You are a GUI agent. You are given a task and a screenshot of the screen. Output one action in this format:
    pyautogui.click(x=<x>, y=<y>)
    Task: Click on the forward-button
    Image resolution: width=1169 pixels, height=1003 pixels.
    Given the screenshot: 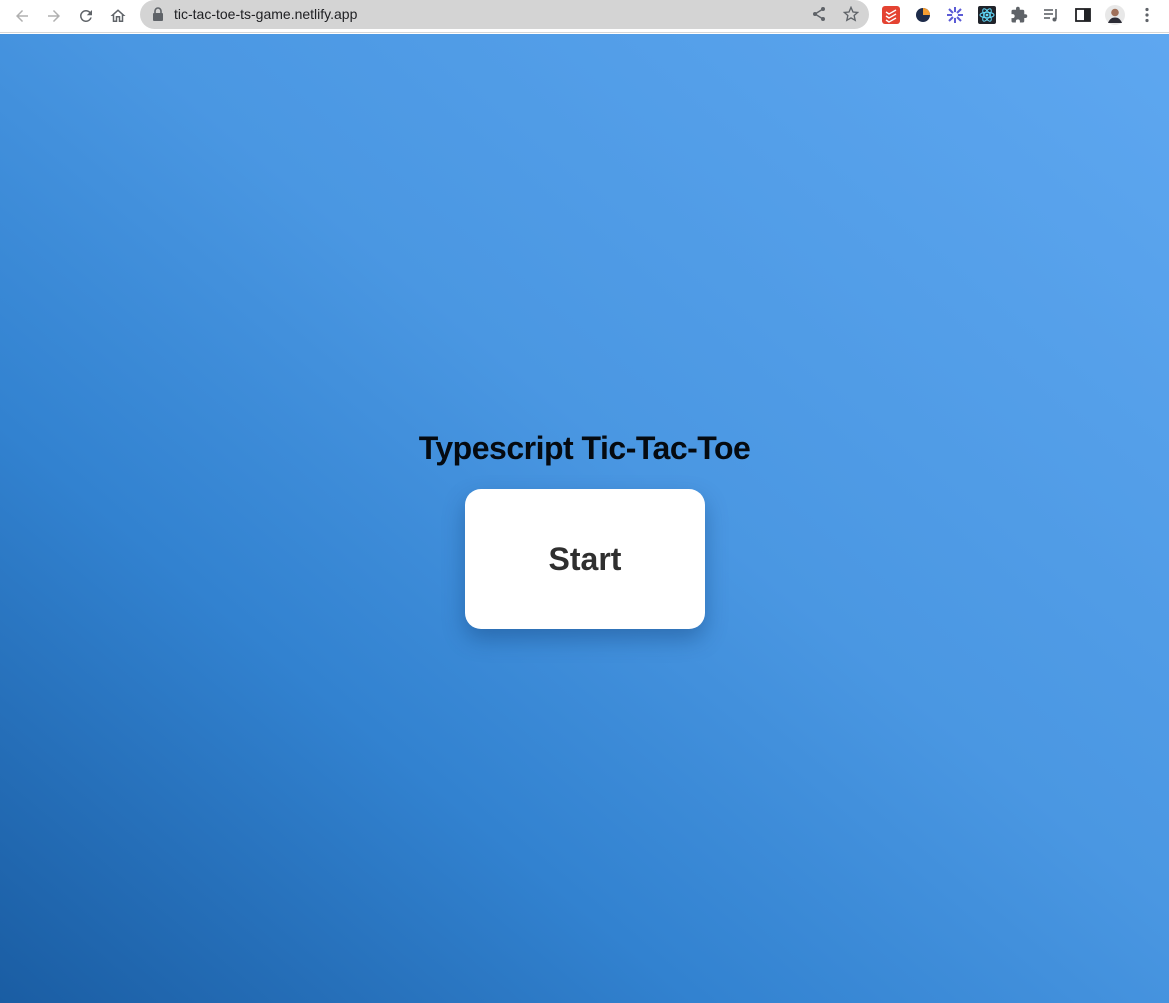 What is the action you would take?
    pyautogui.click(x=54, y=16)
    